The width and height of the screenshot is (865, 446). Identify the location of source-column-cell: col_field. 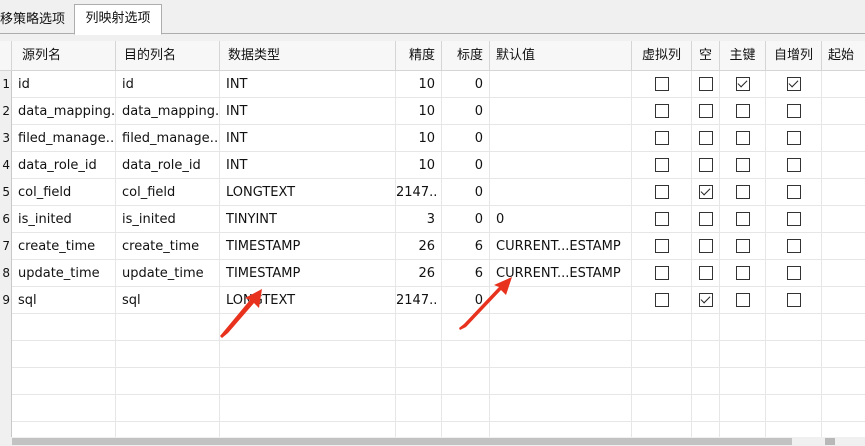
(64, 192).